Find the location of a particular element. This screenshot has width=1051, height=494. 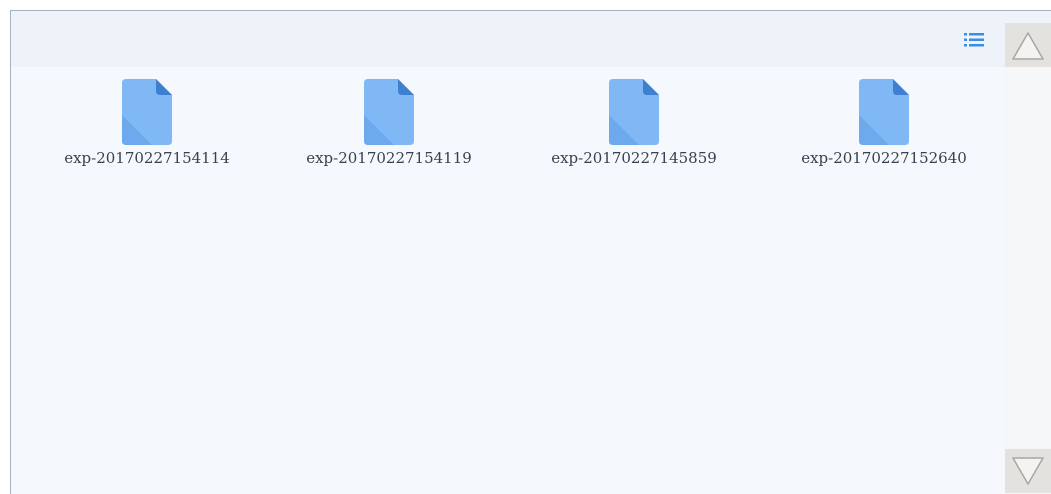

vertical-scrollbar is located at coordinates (1028, 258).